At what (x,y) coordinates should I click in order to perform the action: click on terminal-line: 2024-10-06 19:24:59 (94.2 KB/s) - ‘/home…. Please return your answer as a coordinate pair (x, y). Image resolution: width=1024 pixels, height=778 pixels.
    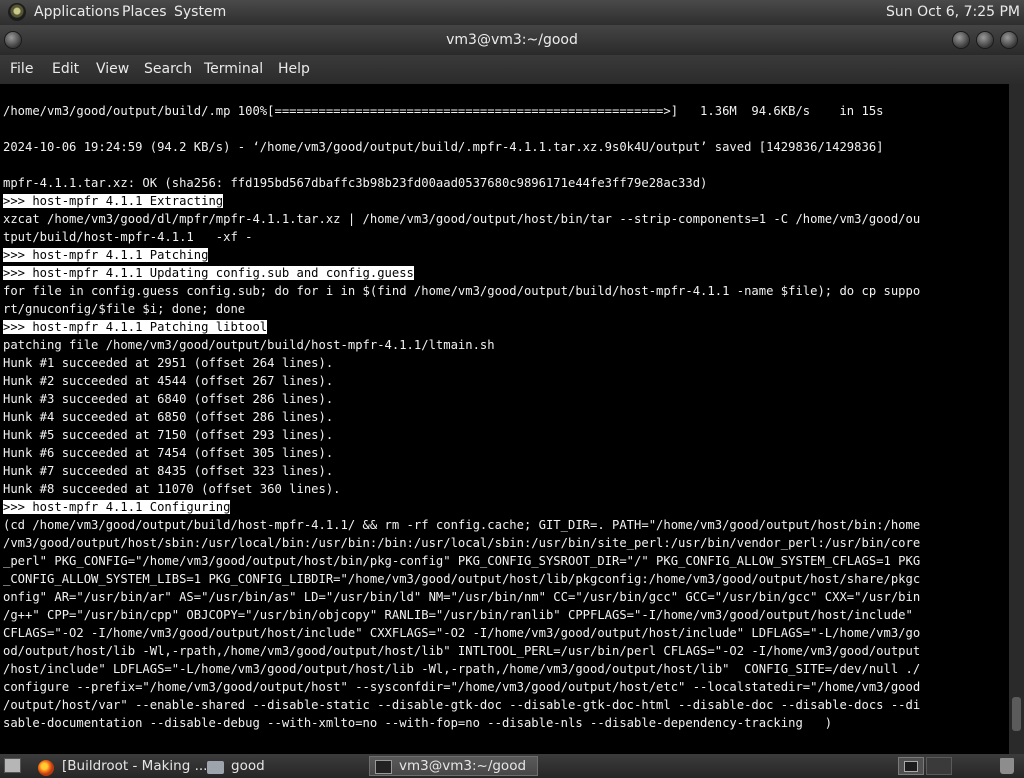
    Looking at the image, I should click on (461, 147).